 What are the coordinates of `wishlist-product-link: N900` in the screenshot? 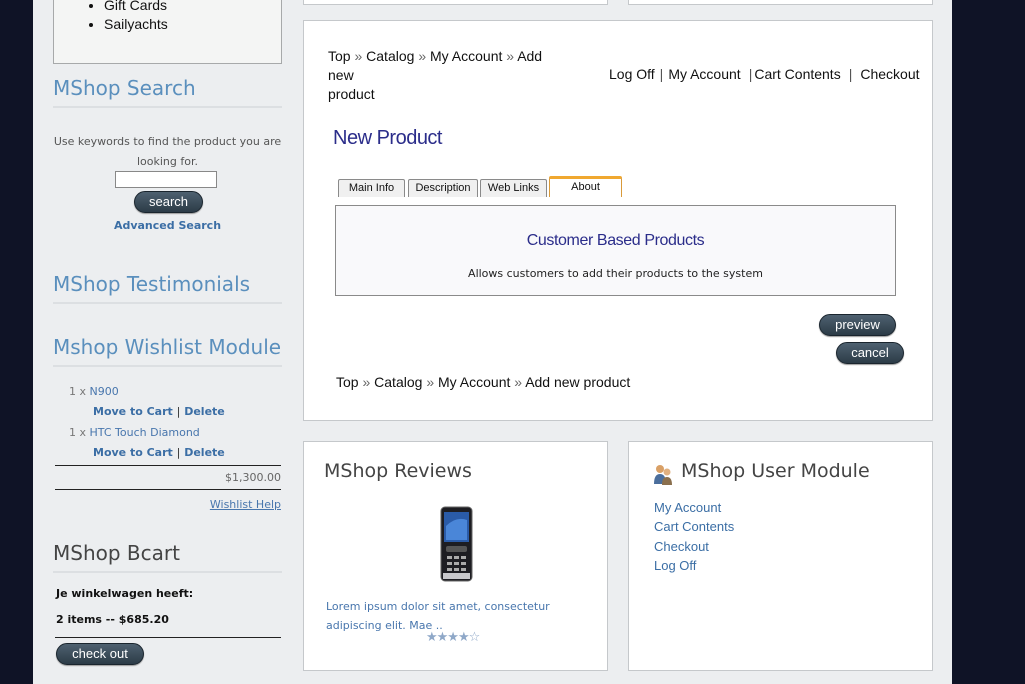 It's located at (104, 391).